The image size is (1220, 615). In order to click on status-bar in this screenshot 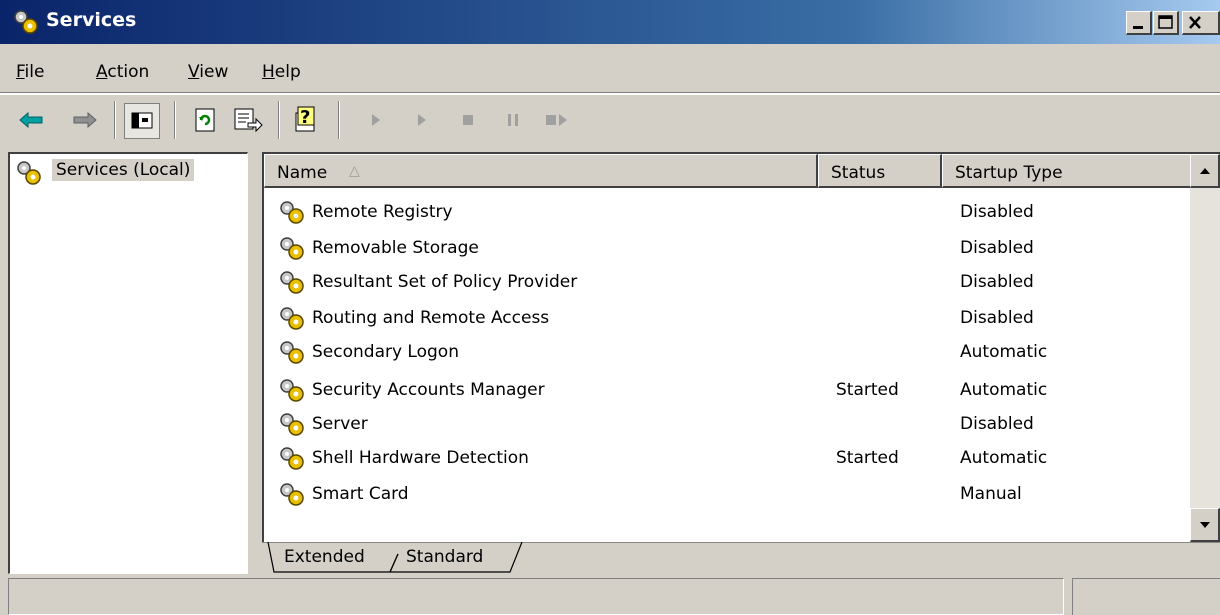, I will do `click(610, 596)`.